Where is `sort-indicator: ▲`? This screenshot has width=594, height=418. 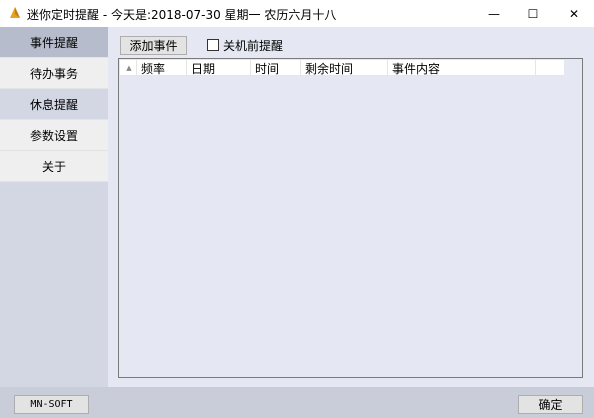 sort-indicator: ▲ is located at coordinates (128, 68).